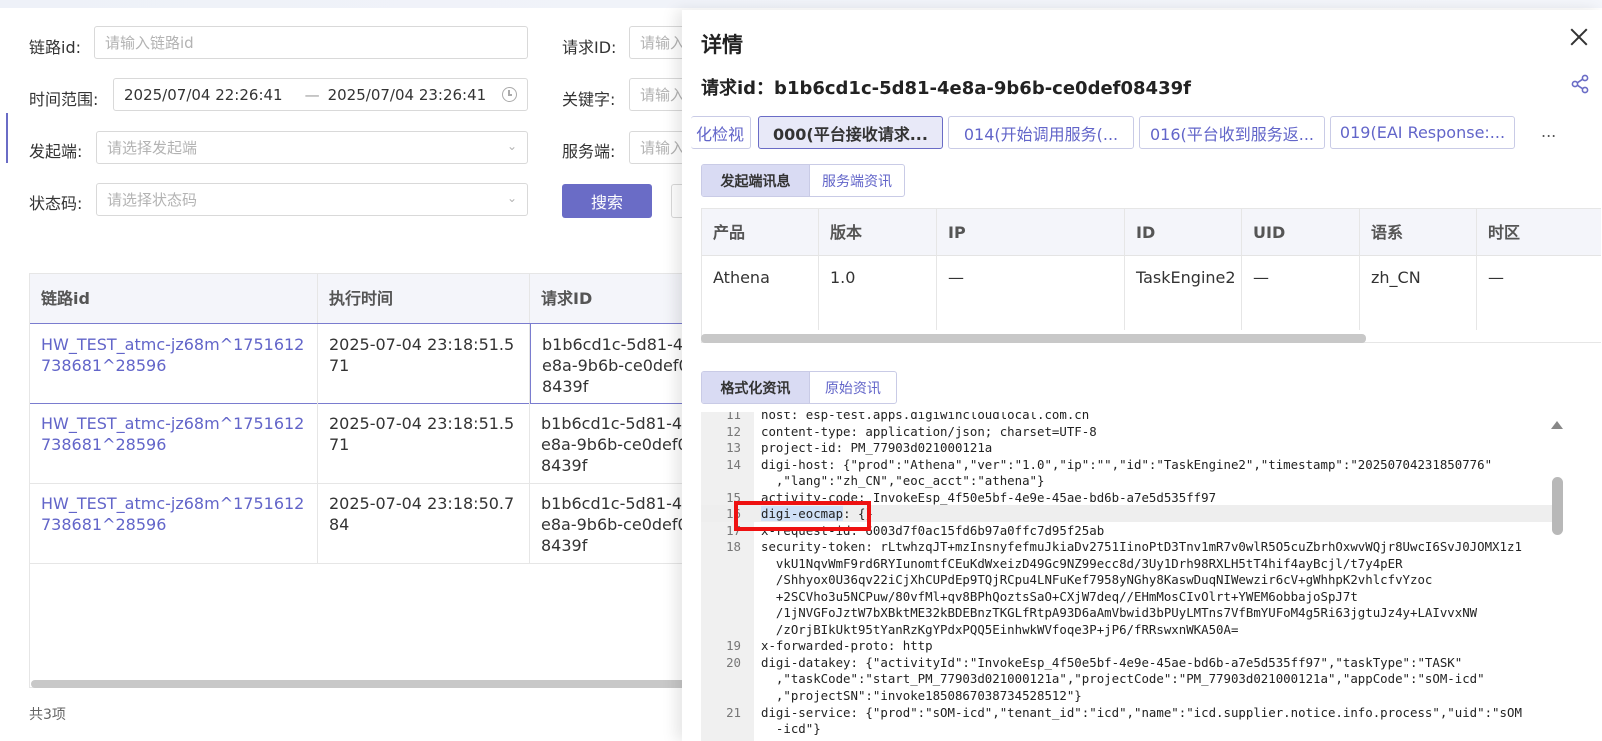  I want to click on request-id-input: 请输入, so click(659, 42).